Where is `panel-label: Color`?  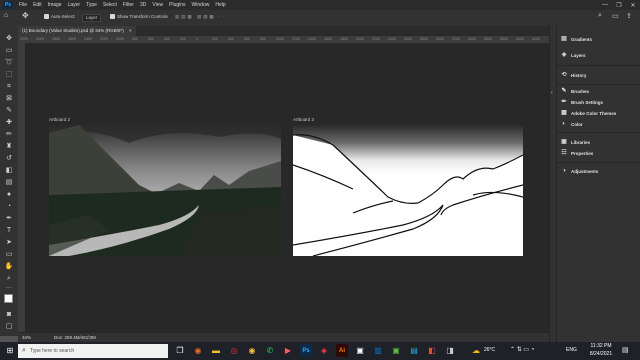
panel-label: Color is located at coordinates (577, 124).